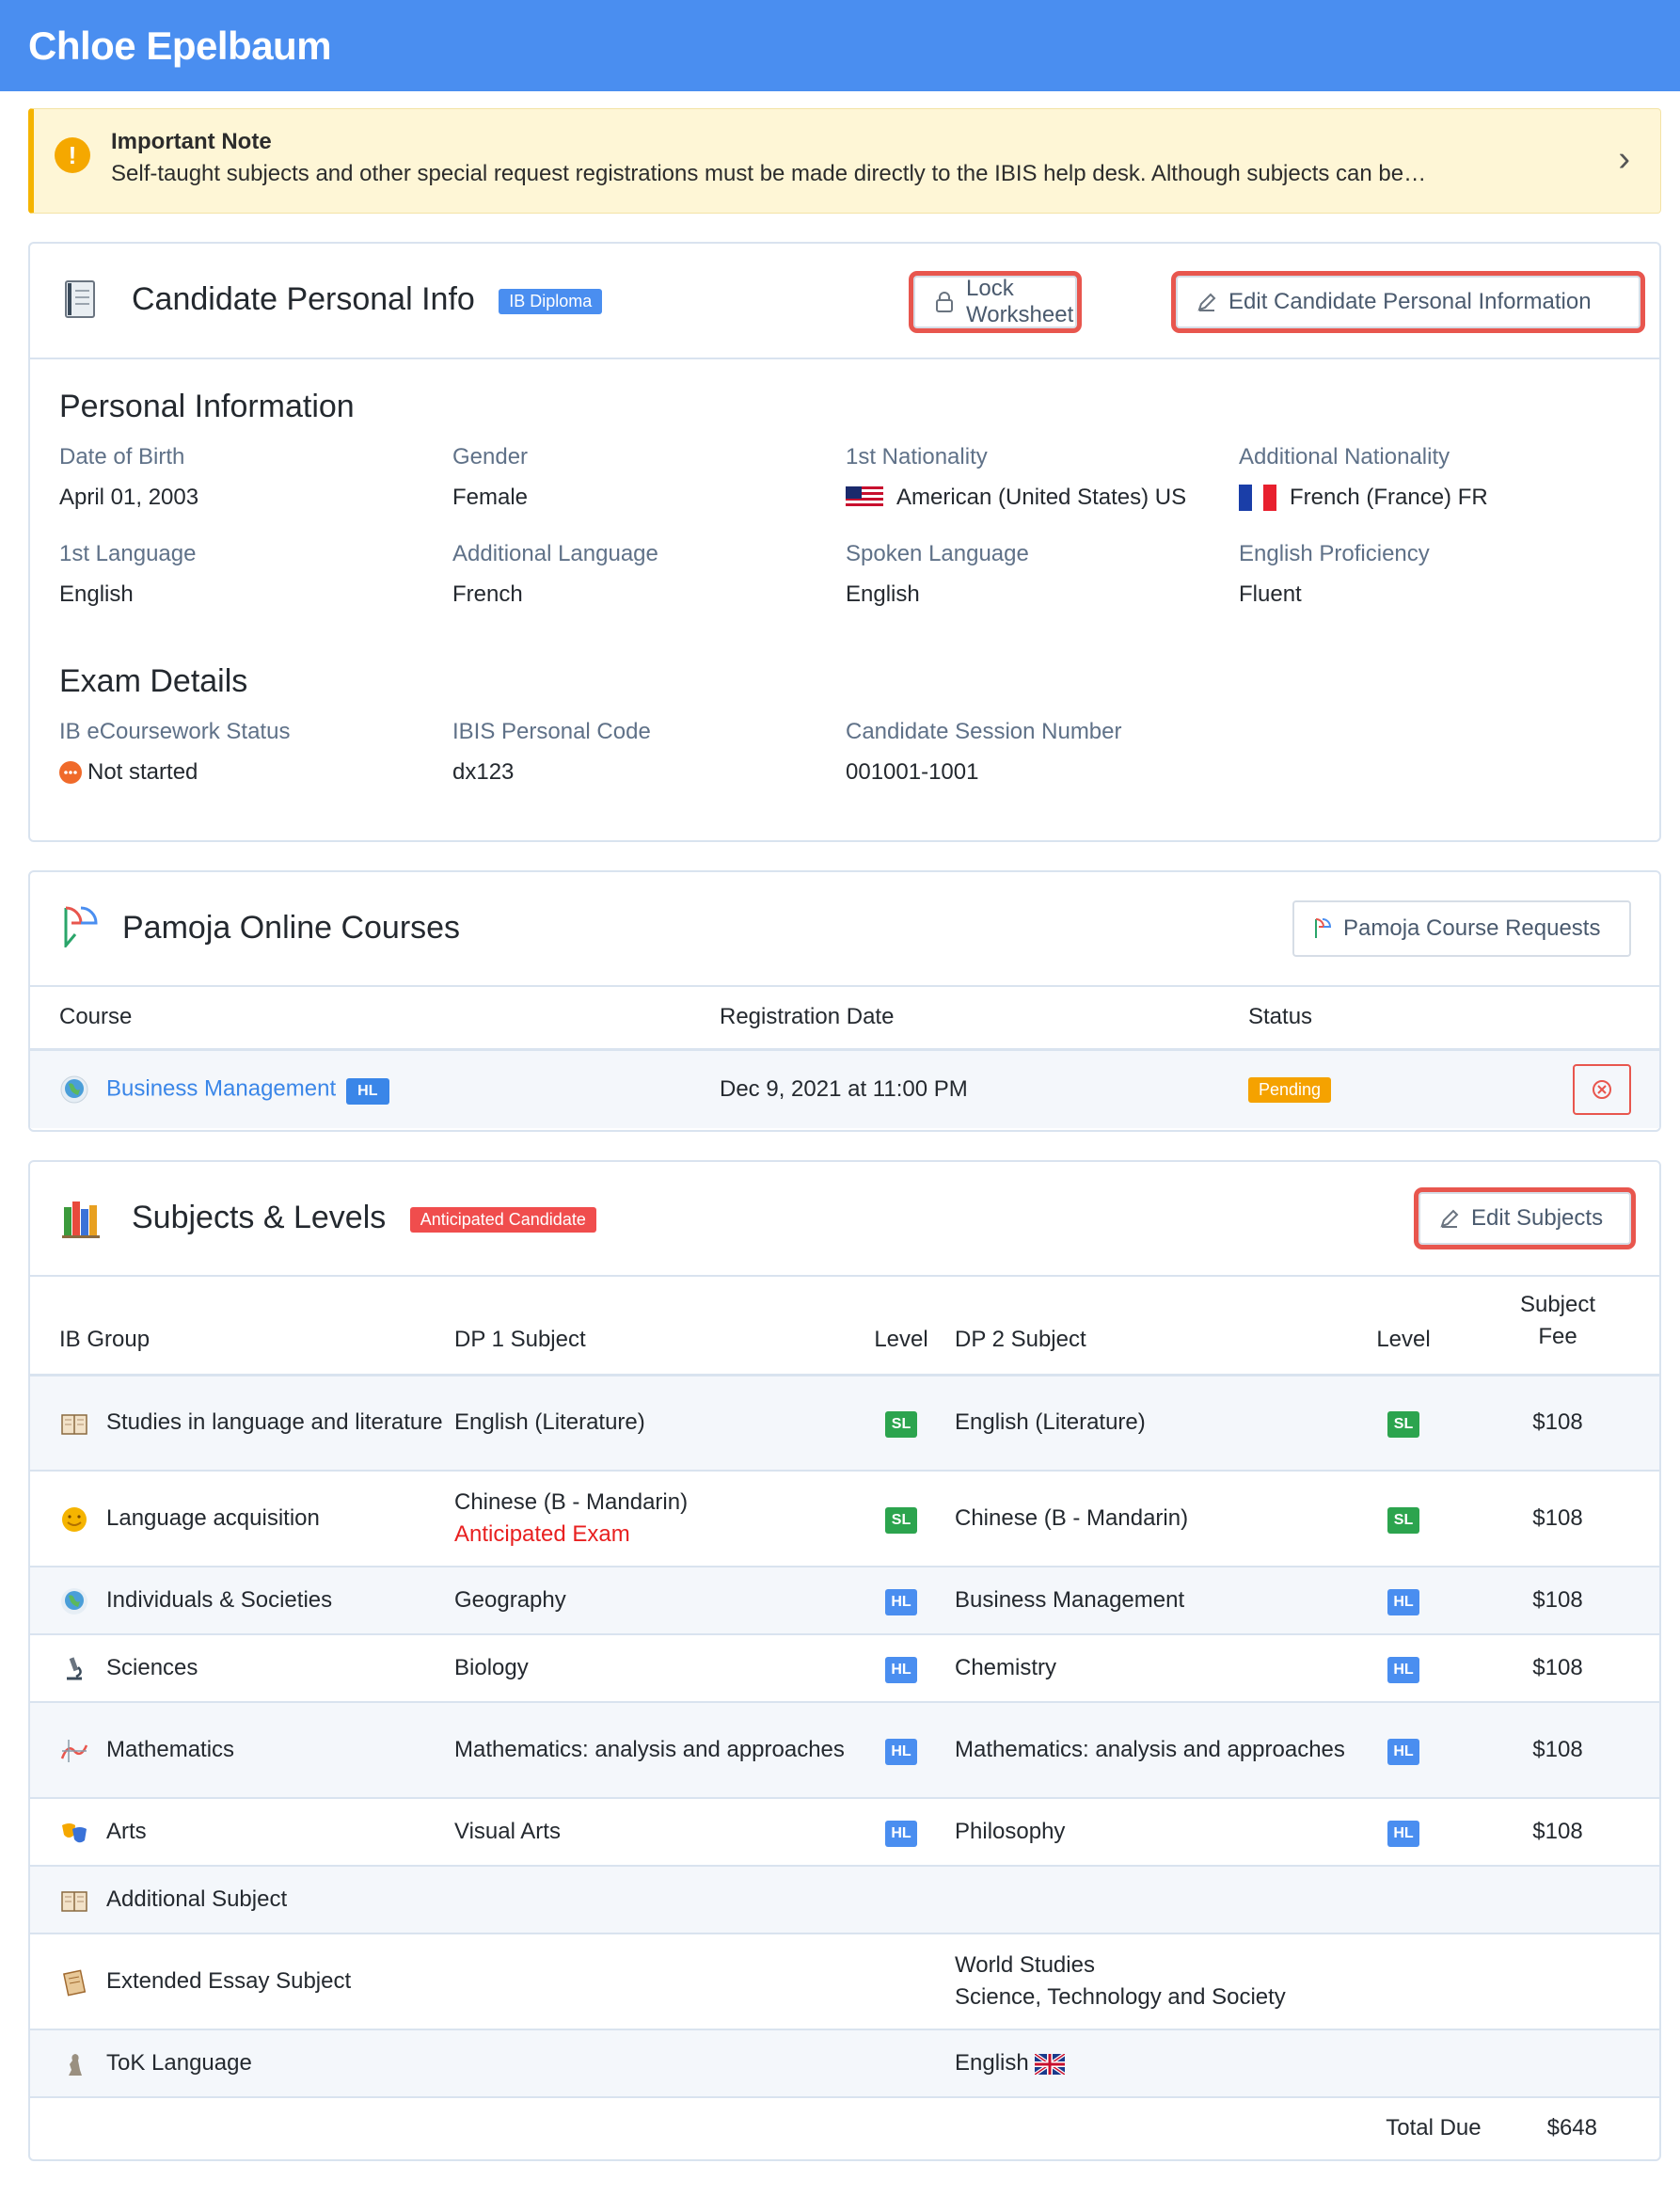  I want to click on table-row: Additional Subject, so click(844, 1899).